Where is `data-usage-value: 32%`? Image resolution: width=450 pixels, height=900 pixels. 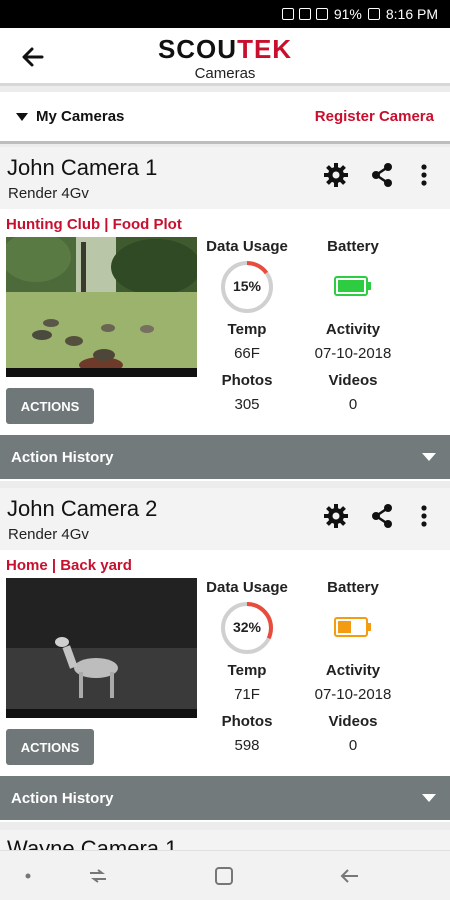 data-usage-value: 32% is located at coordinates (247, 627).